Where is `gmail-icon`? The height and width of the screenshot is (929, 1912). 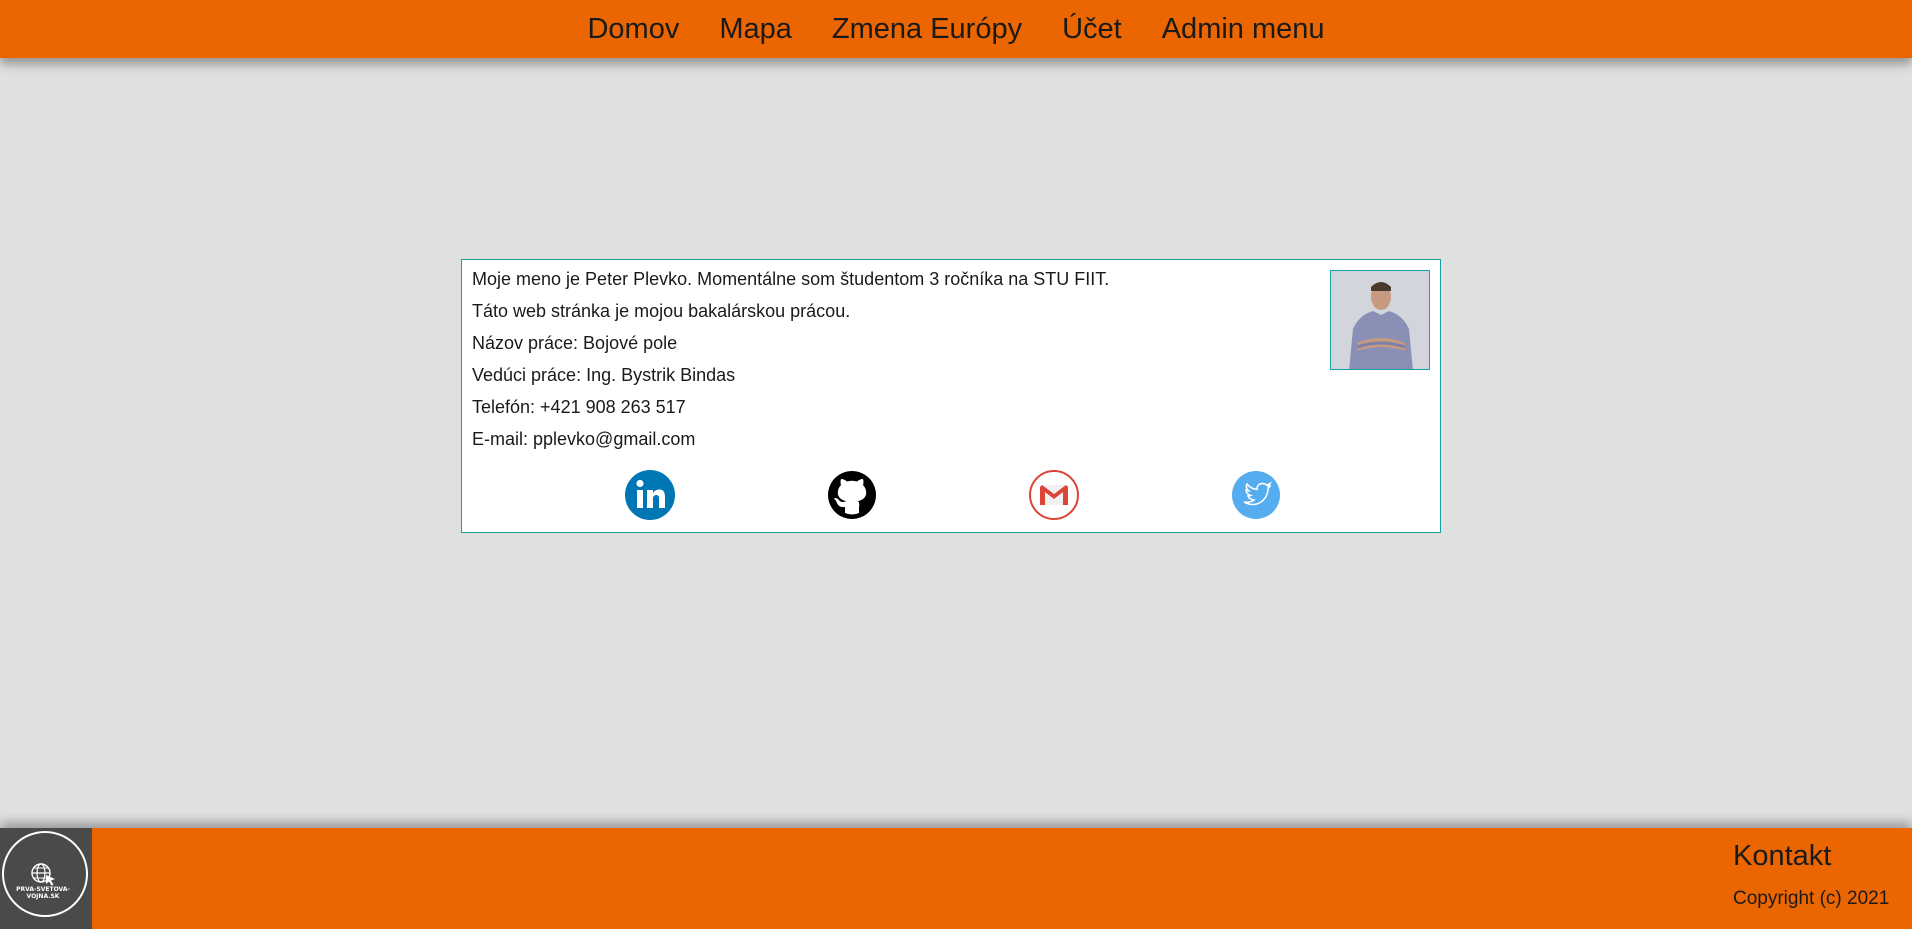 gmail-icon is located at coordinates (1054, 495).